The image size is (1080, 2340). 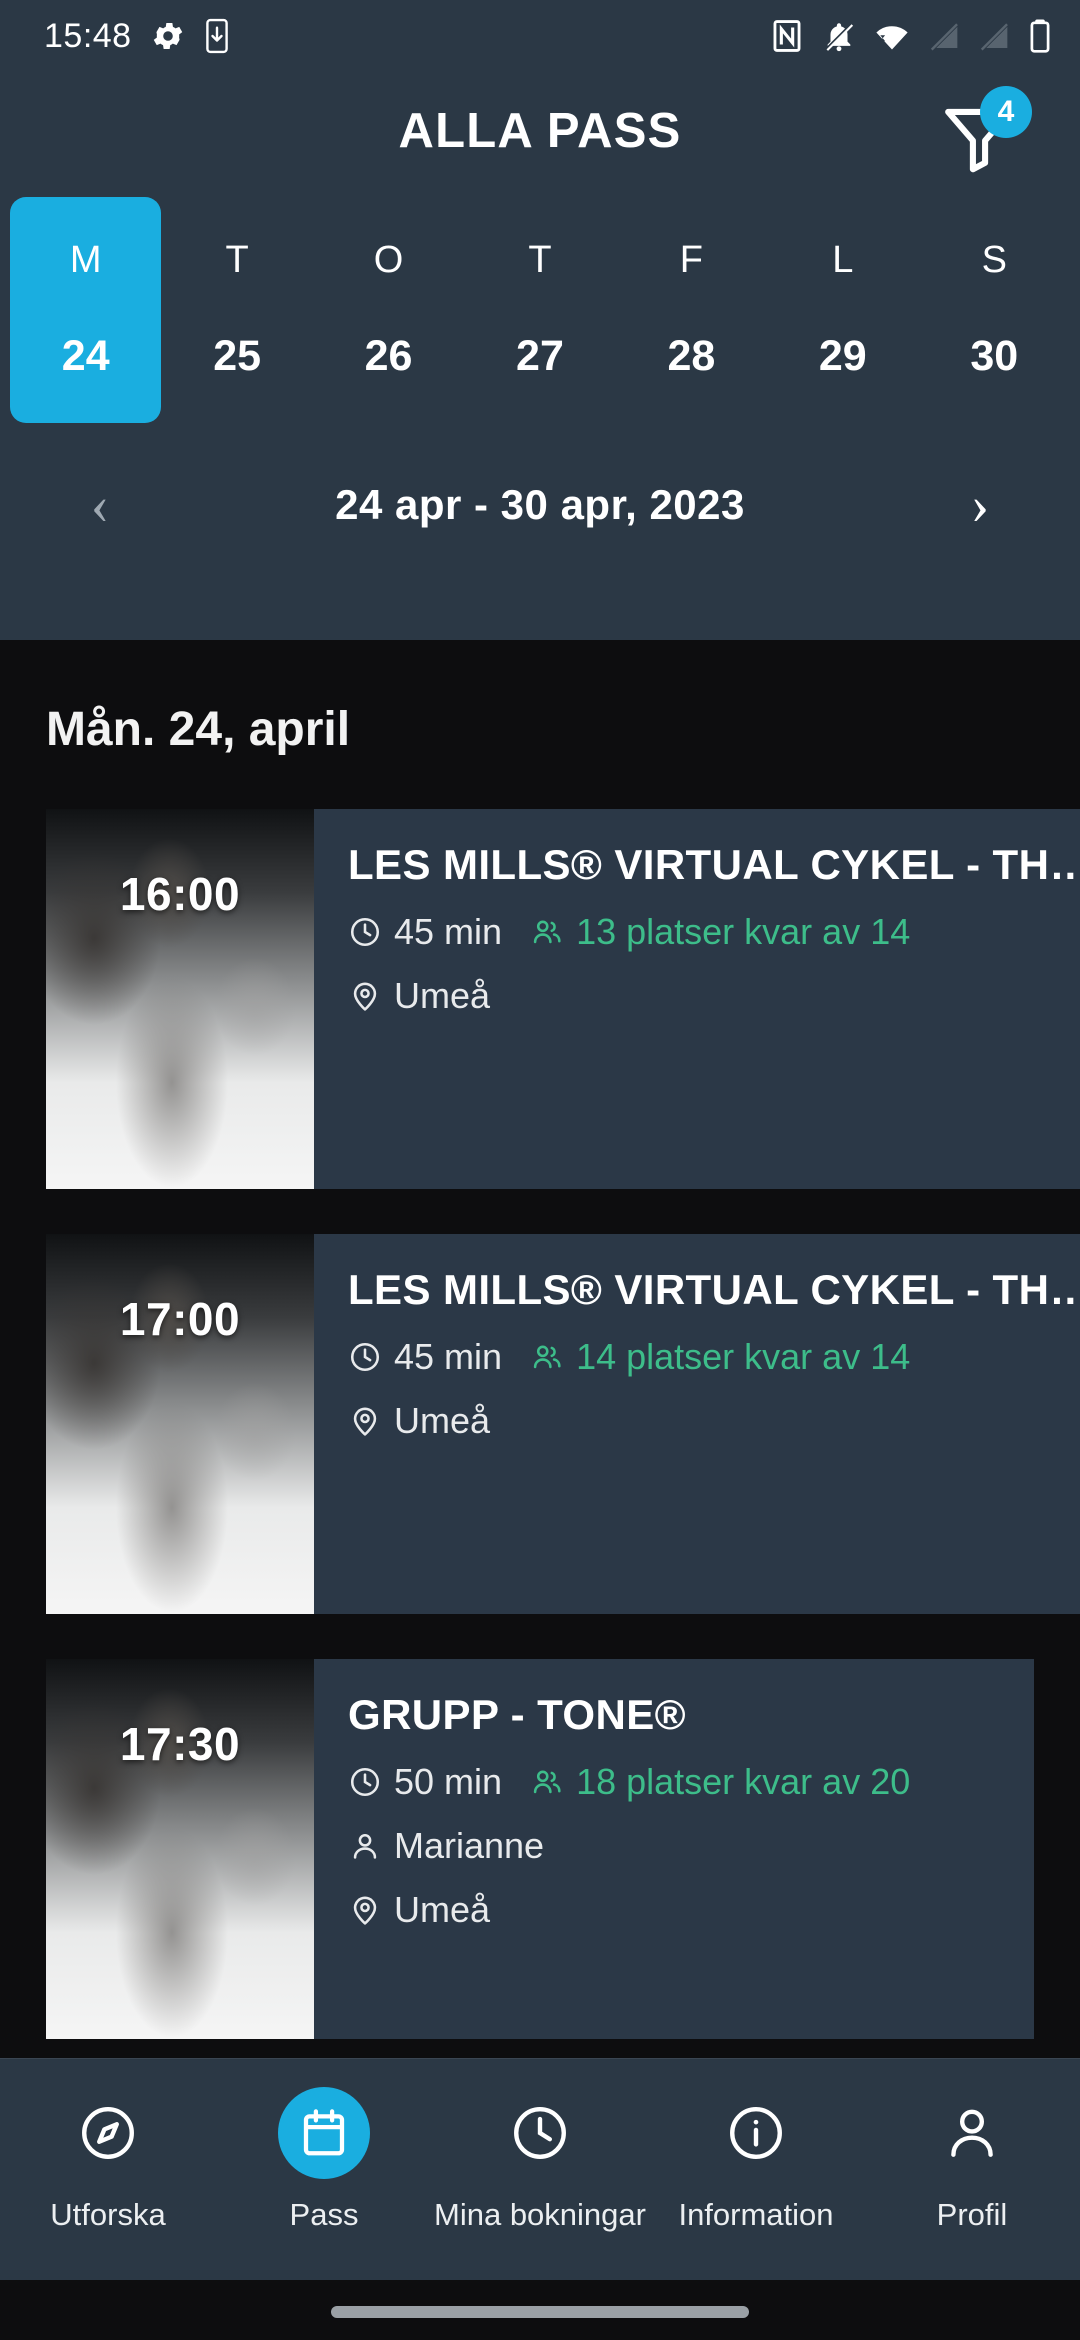 I want to click on page-title: ALLA PASS, so click(x=540, y=131).